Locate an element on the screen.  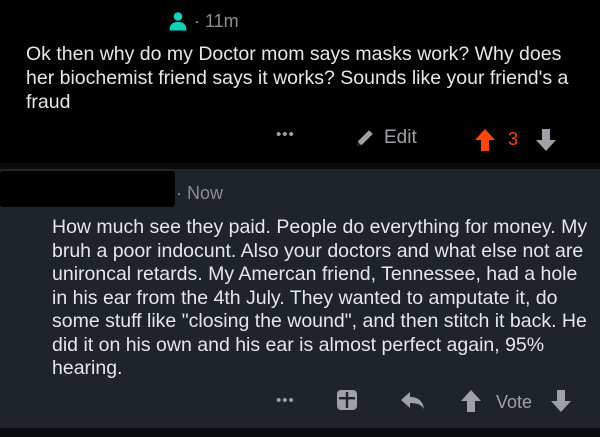
comment-timestamp: · 11m is located at coordinates (216, 20).